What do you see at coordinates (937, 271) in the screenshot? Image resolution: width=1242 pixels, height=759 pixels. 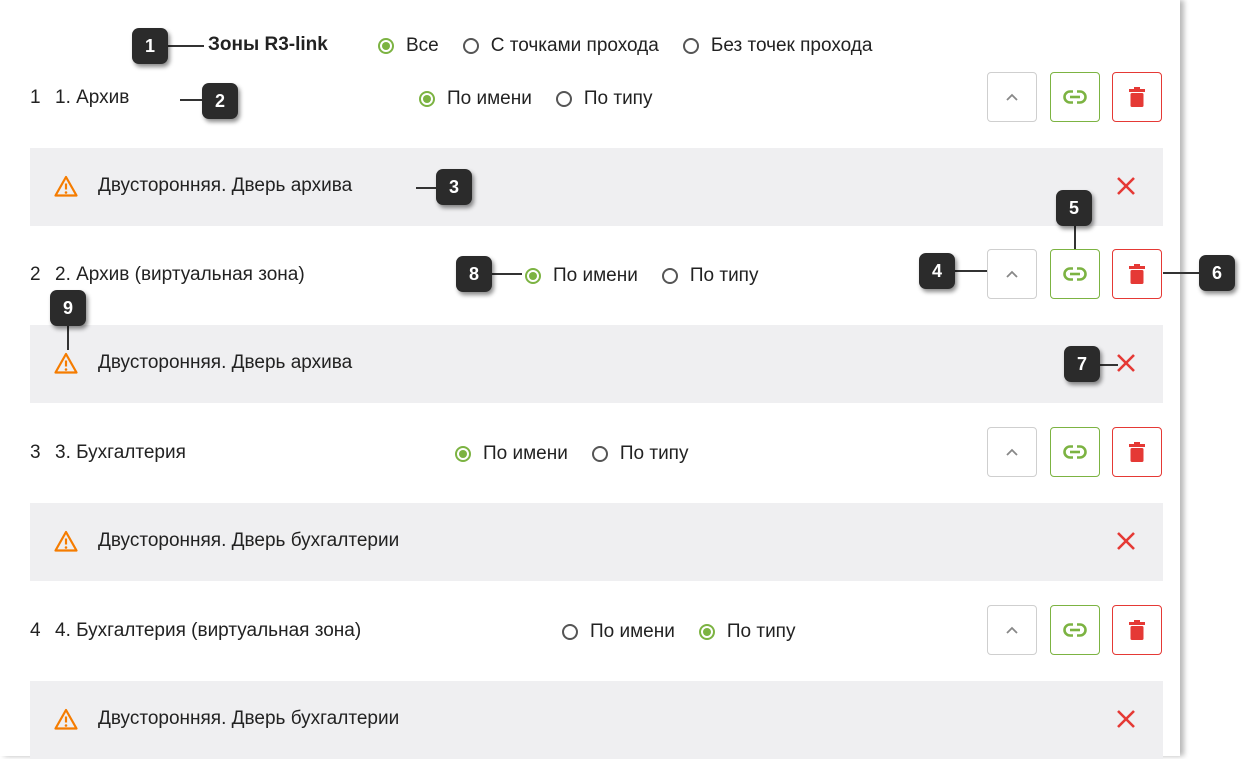 I see `callout-badge: 4` at bounding box center [937, 271].